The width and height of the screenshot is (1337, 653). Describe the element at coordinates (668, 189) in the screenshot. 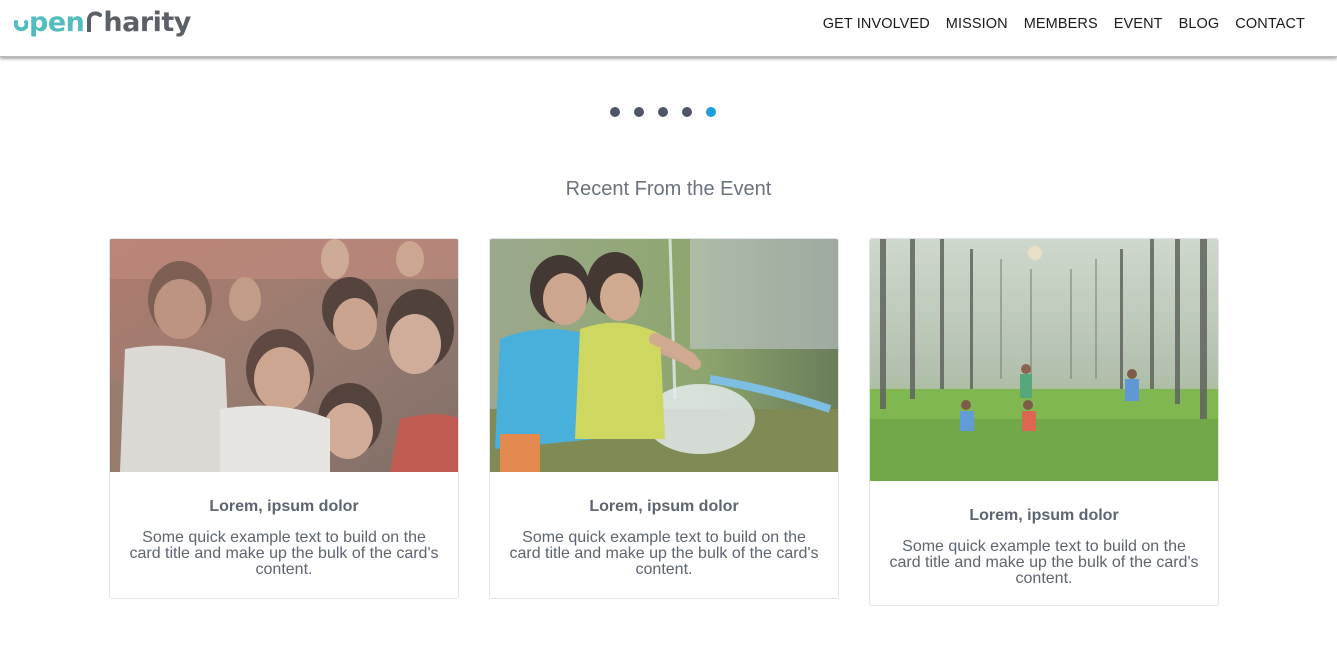

I see `section-title: Recent From the Event` at that location.